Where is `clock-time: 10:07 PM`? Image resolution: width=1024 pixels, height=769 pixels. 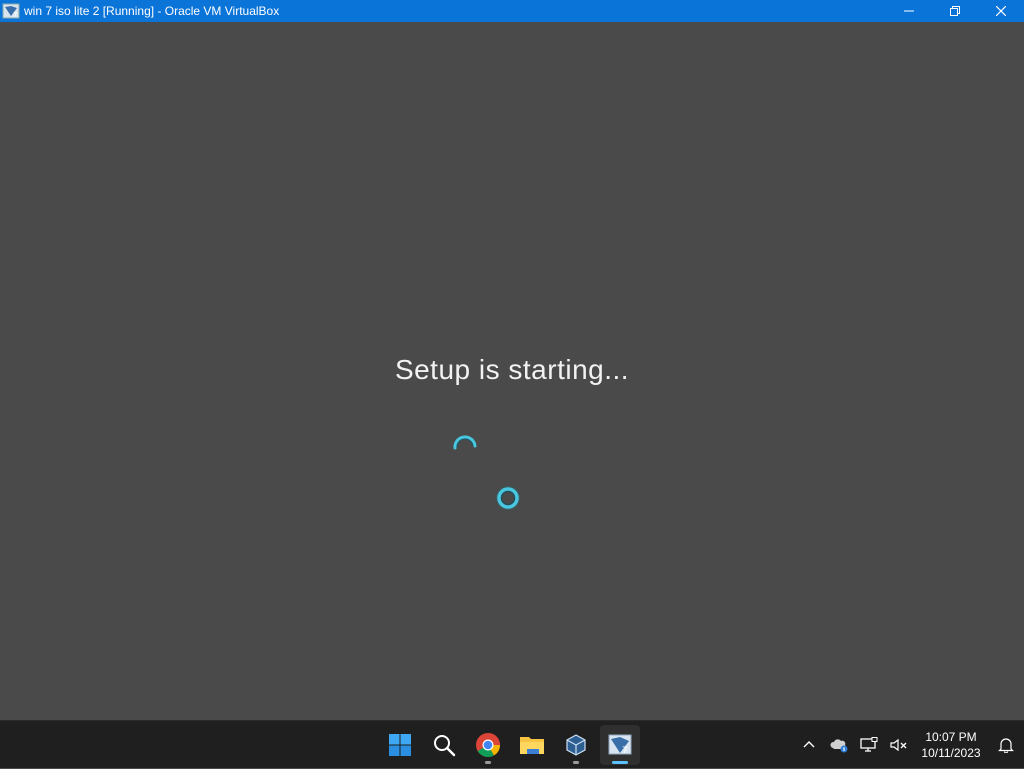
clock-time: 10:07 PM is located at coordinates (951, 737).